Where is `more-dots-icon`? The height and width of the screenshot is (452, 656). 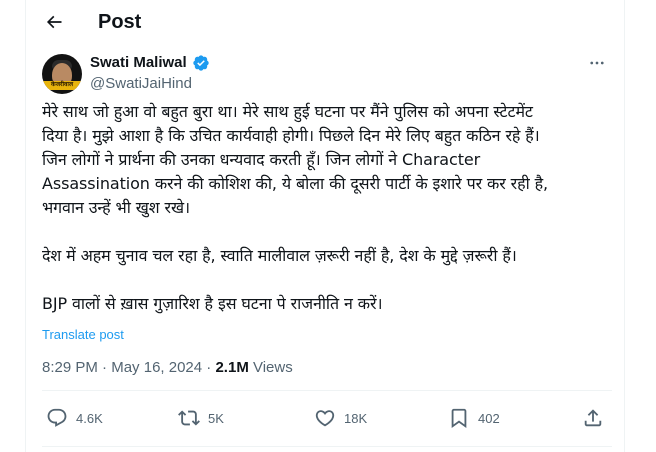 more-dots-icon is located at coordinates (597, 63).